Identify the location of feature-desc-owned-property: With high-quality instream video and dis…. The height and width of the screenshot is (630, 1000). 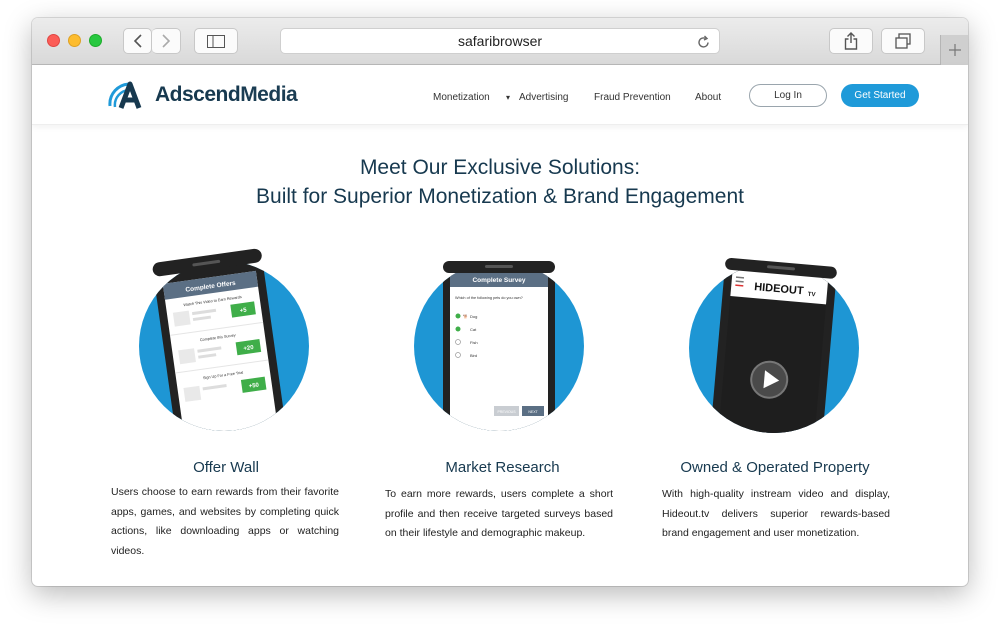
(776, 513).